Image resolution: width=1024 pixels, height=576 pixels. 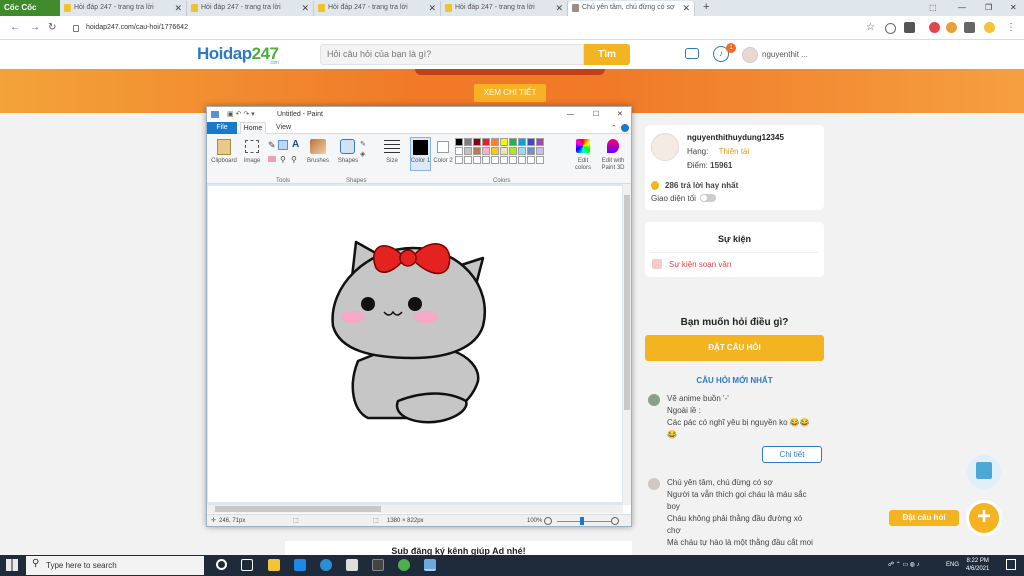 What do you see at coordinates (706, 7) in the screenshot?
I see `new-tab-button: +` at bounding box center [706, 7].